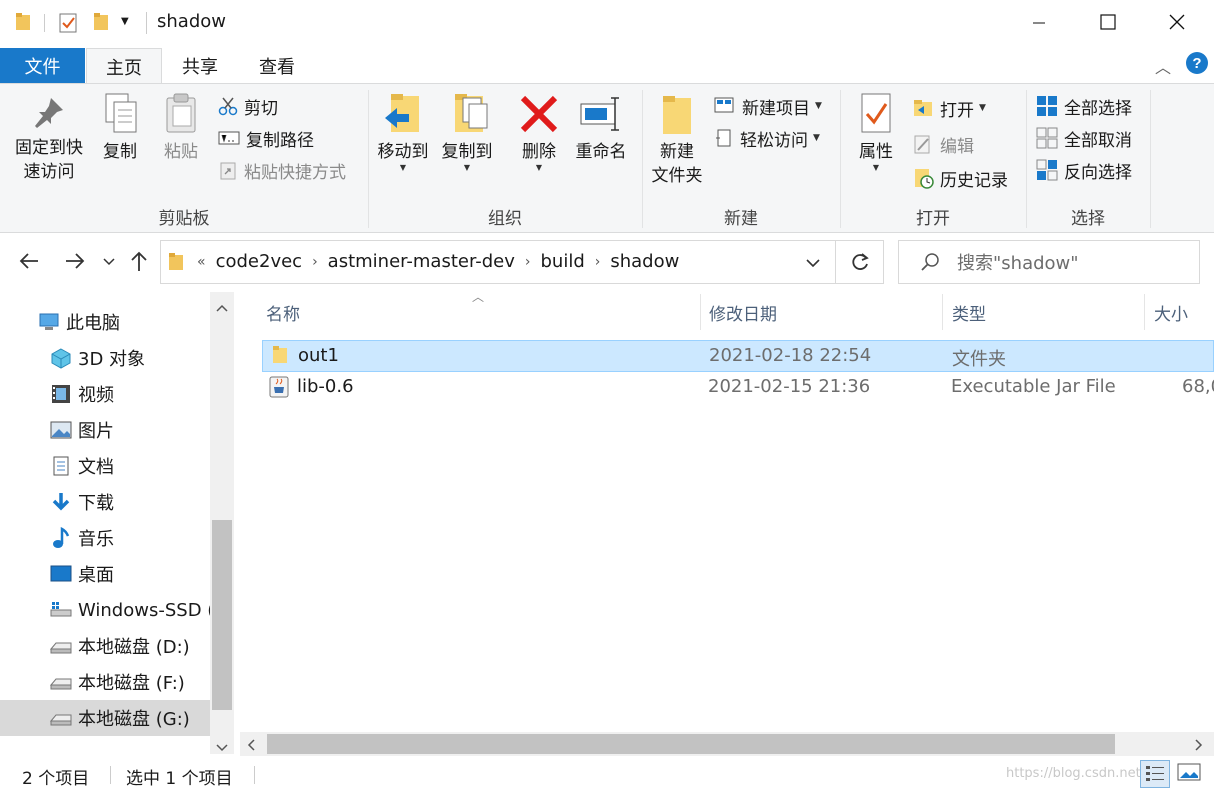  What do you see at coordinates (279, 389) in the screenshot?
I see `jar-file-icon` at bounding box center [279, 389].